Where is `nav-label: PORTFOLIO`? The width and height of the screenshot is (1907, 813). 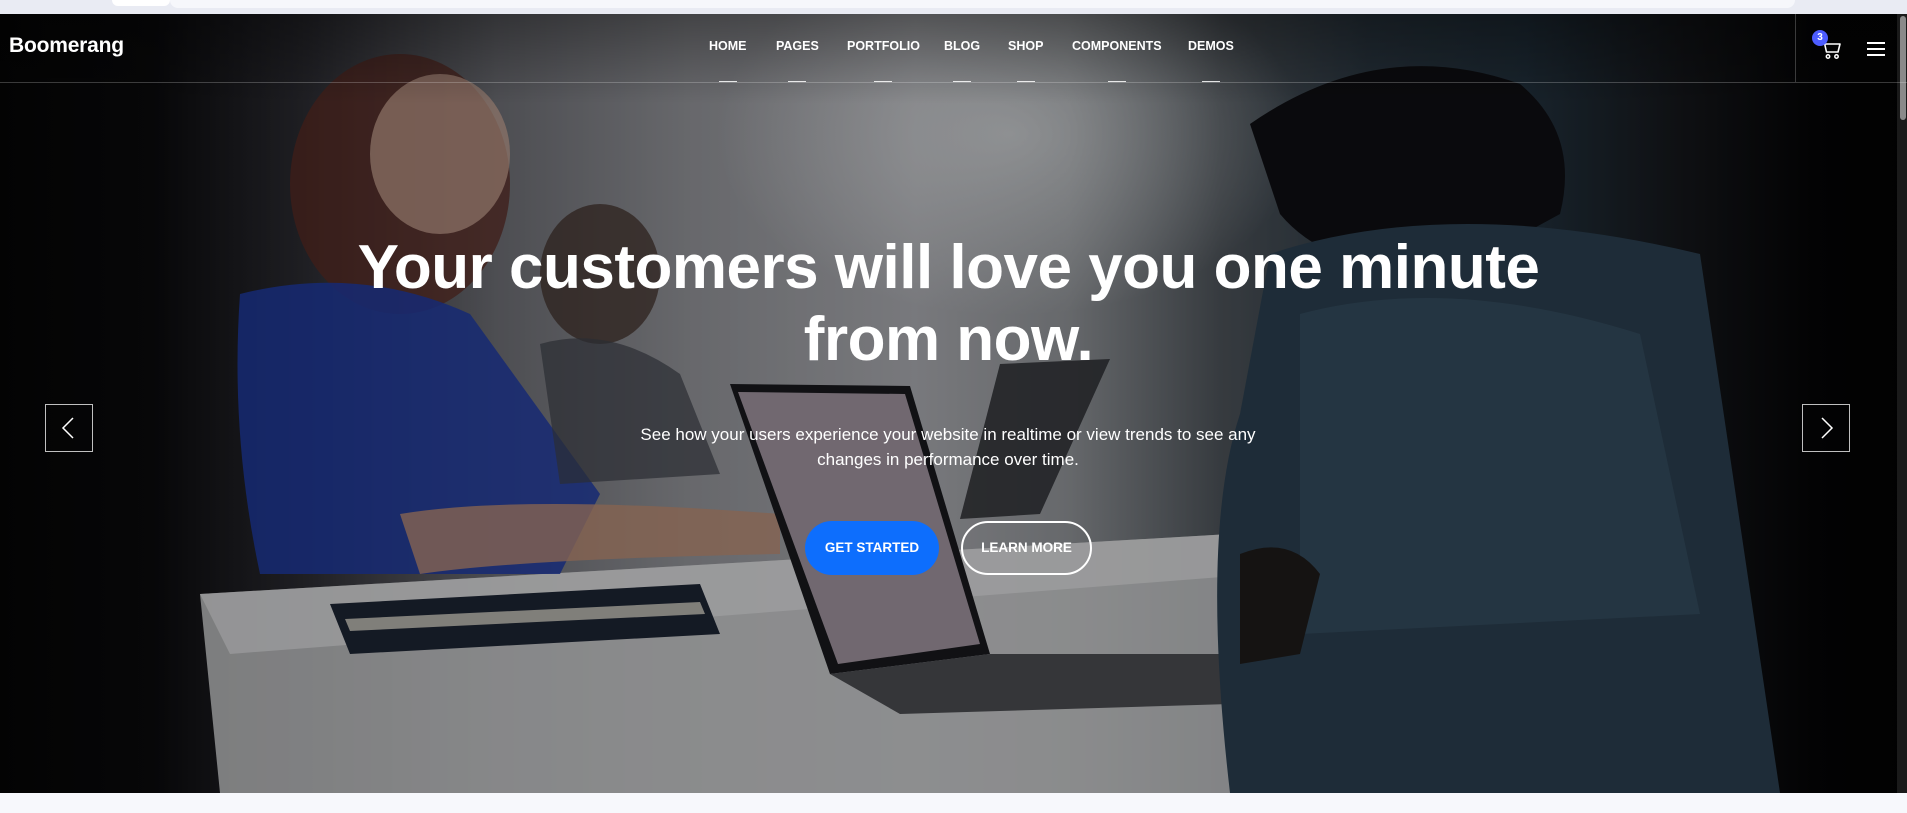 nav-label: PORTFOLIO is located at coordinates (883, 46).